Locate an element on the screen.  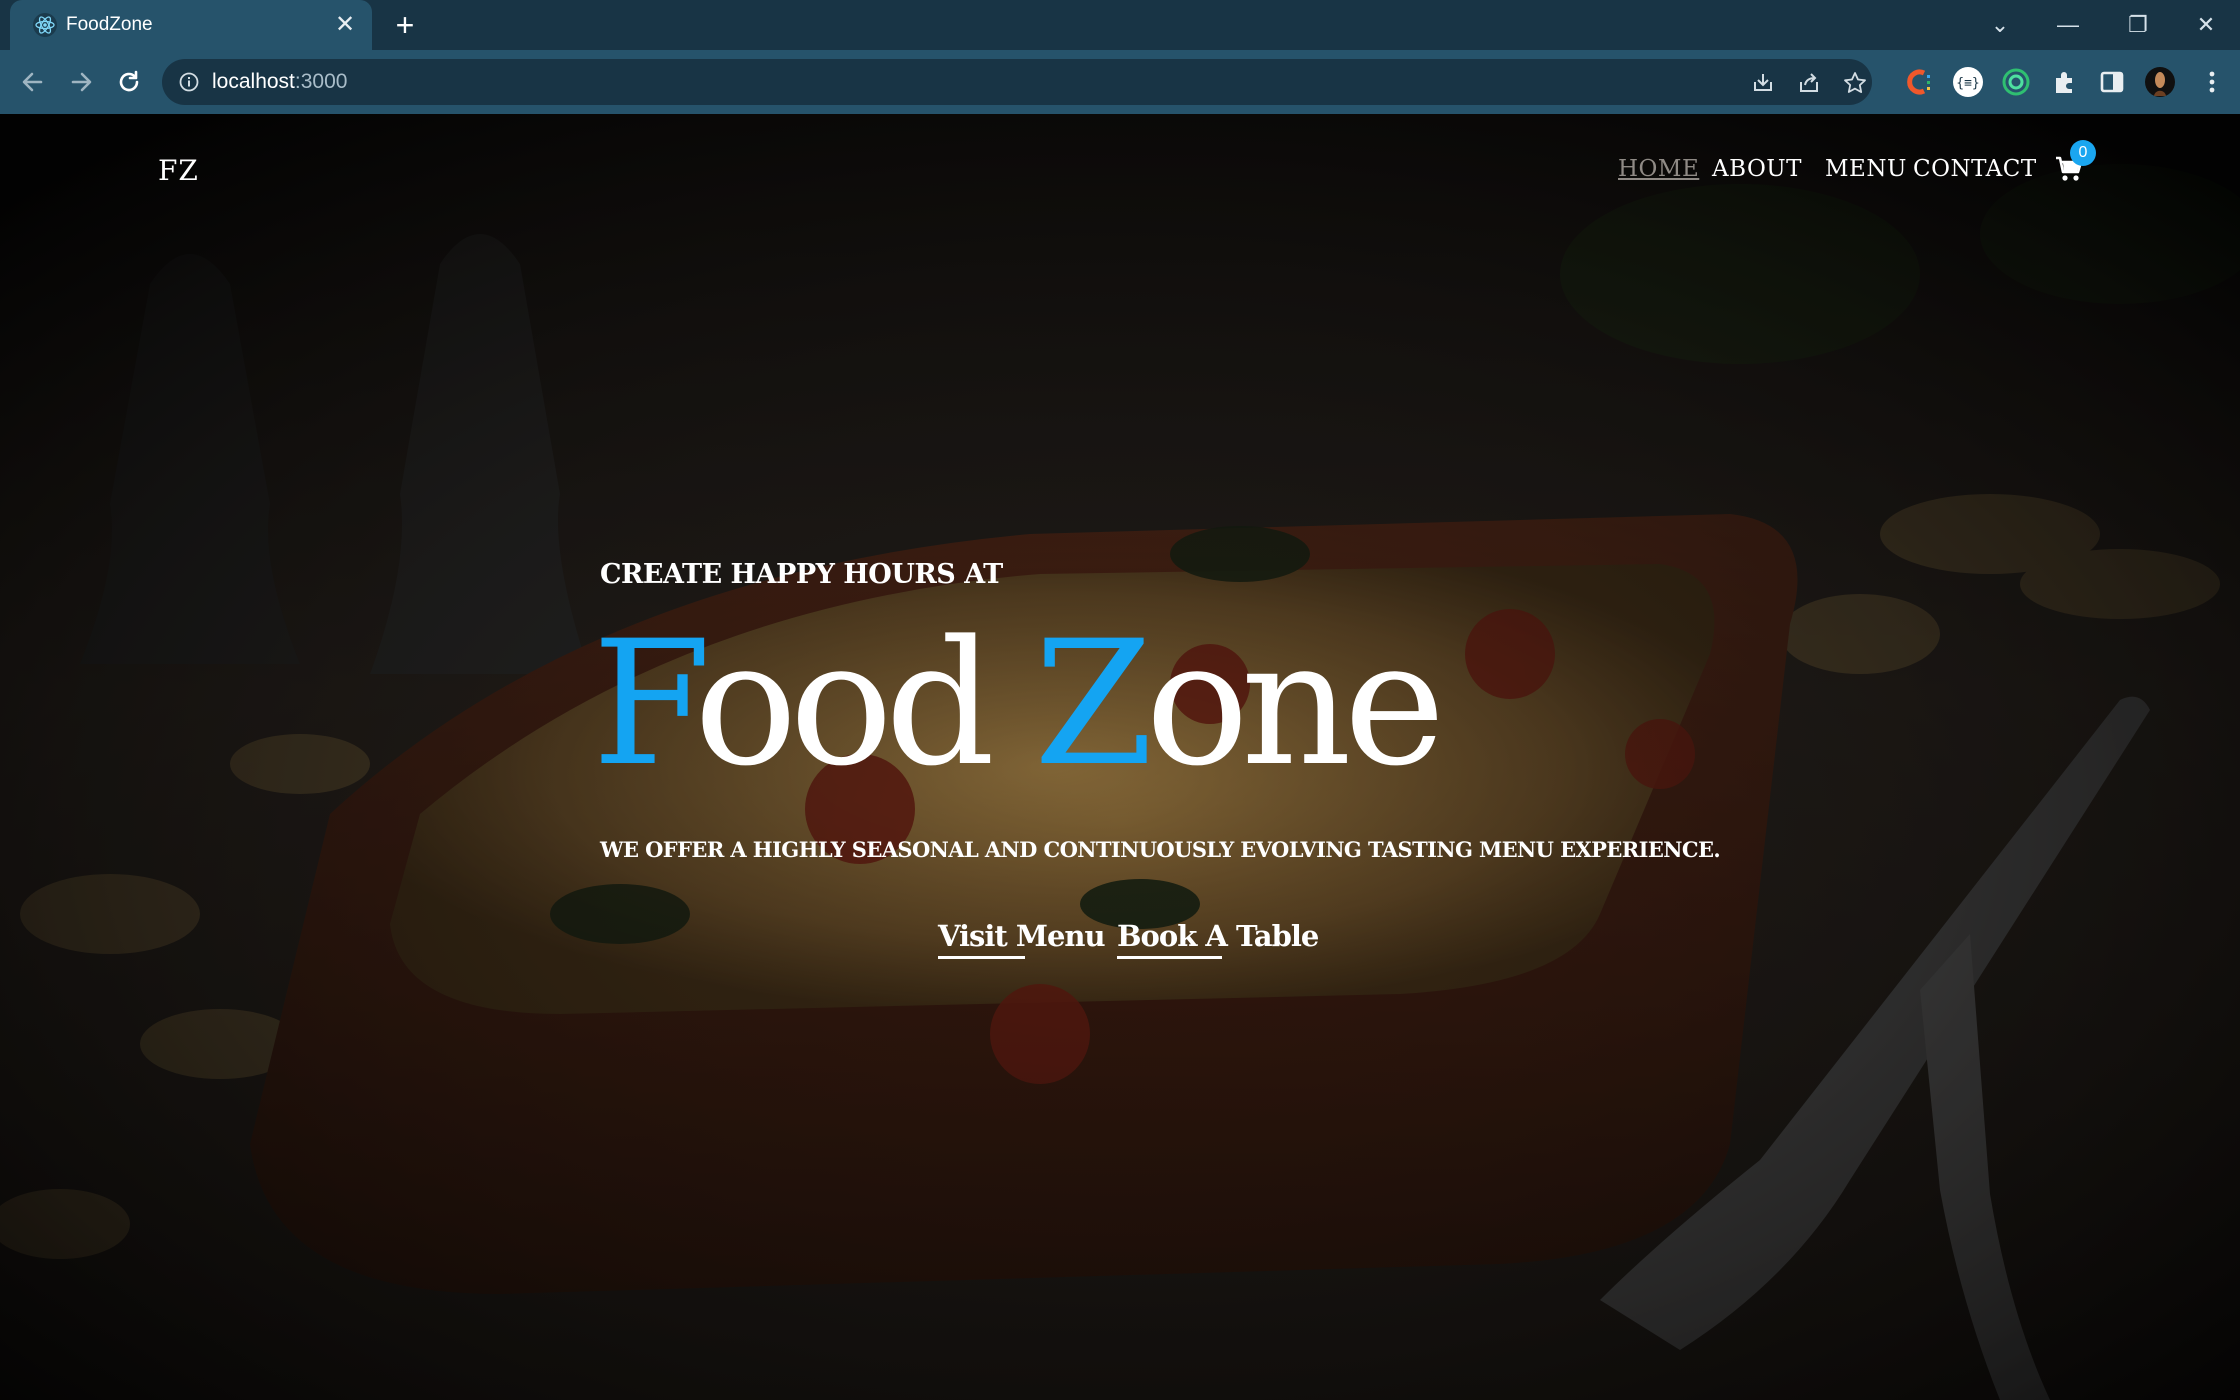
url-port: :3000 is located at coordinates (321, 81).